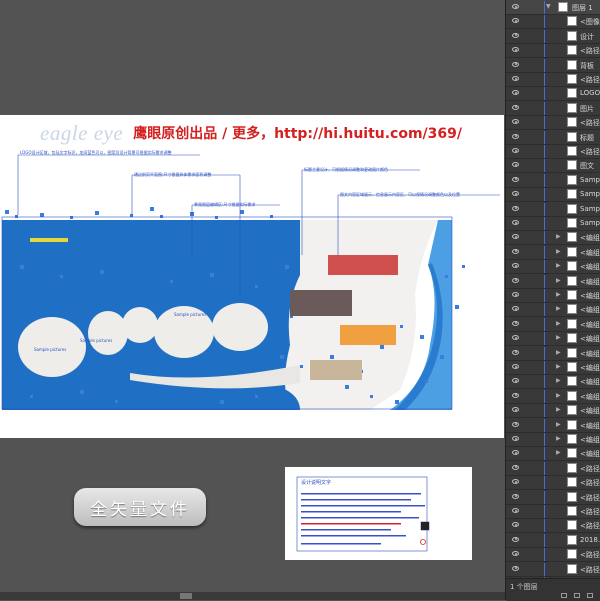 The width and height of the screenshot is (600, 601). What do you see at coordinates (553, 137) in the screenshot?
I see `layer-row: 标题` at bounding box center [553, 137].